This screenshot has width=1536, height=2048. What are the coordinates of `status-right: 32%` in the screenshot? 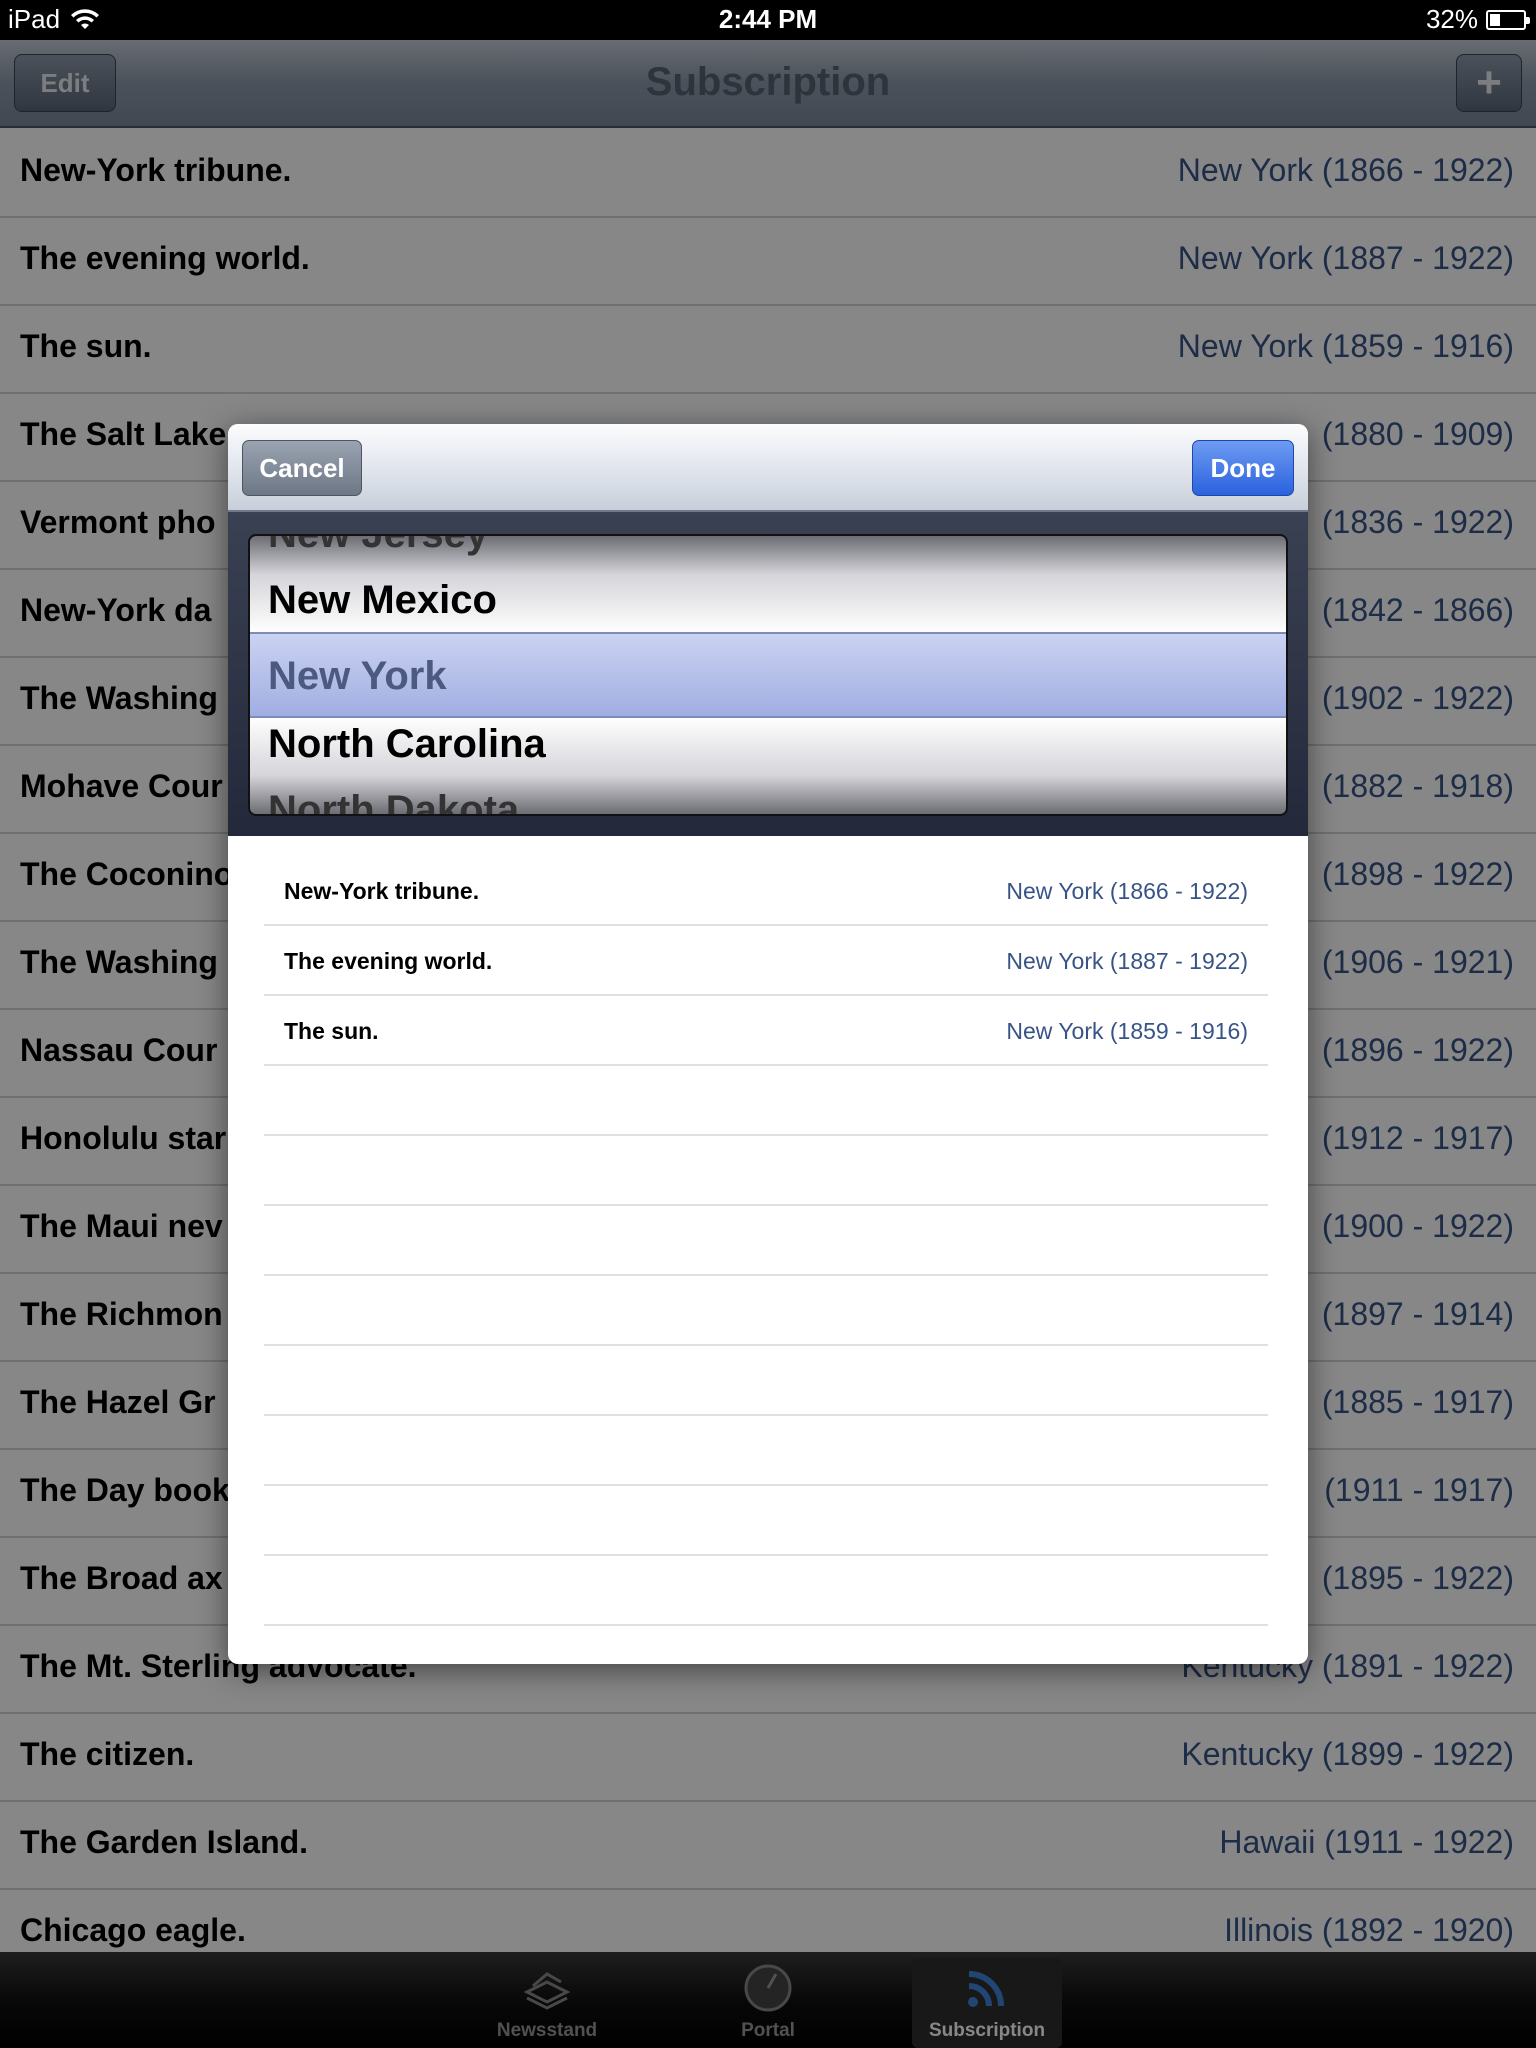 It's located at (1477, 19).